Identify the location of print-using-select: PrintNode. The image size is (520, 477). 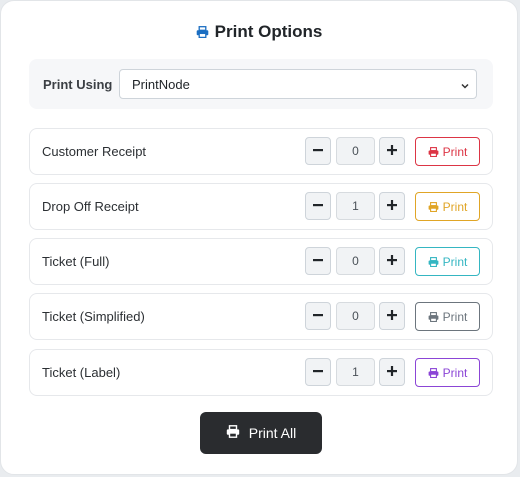
(298, 84).